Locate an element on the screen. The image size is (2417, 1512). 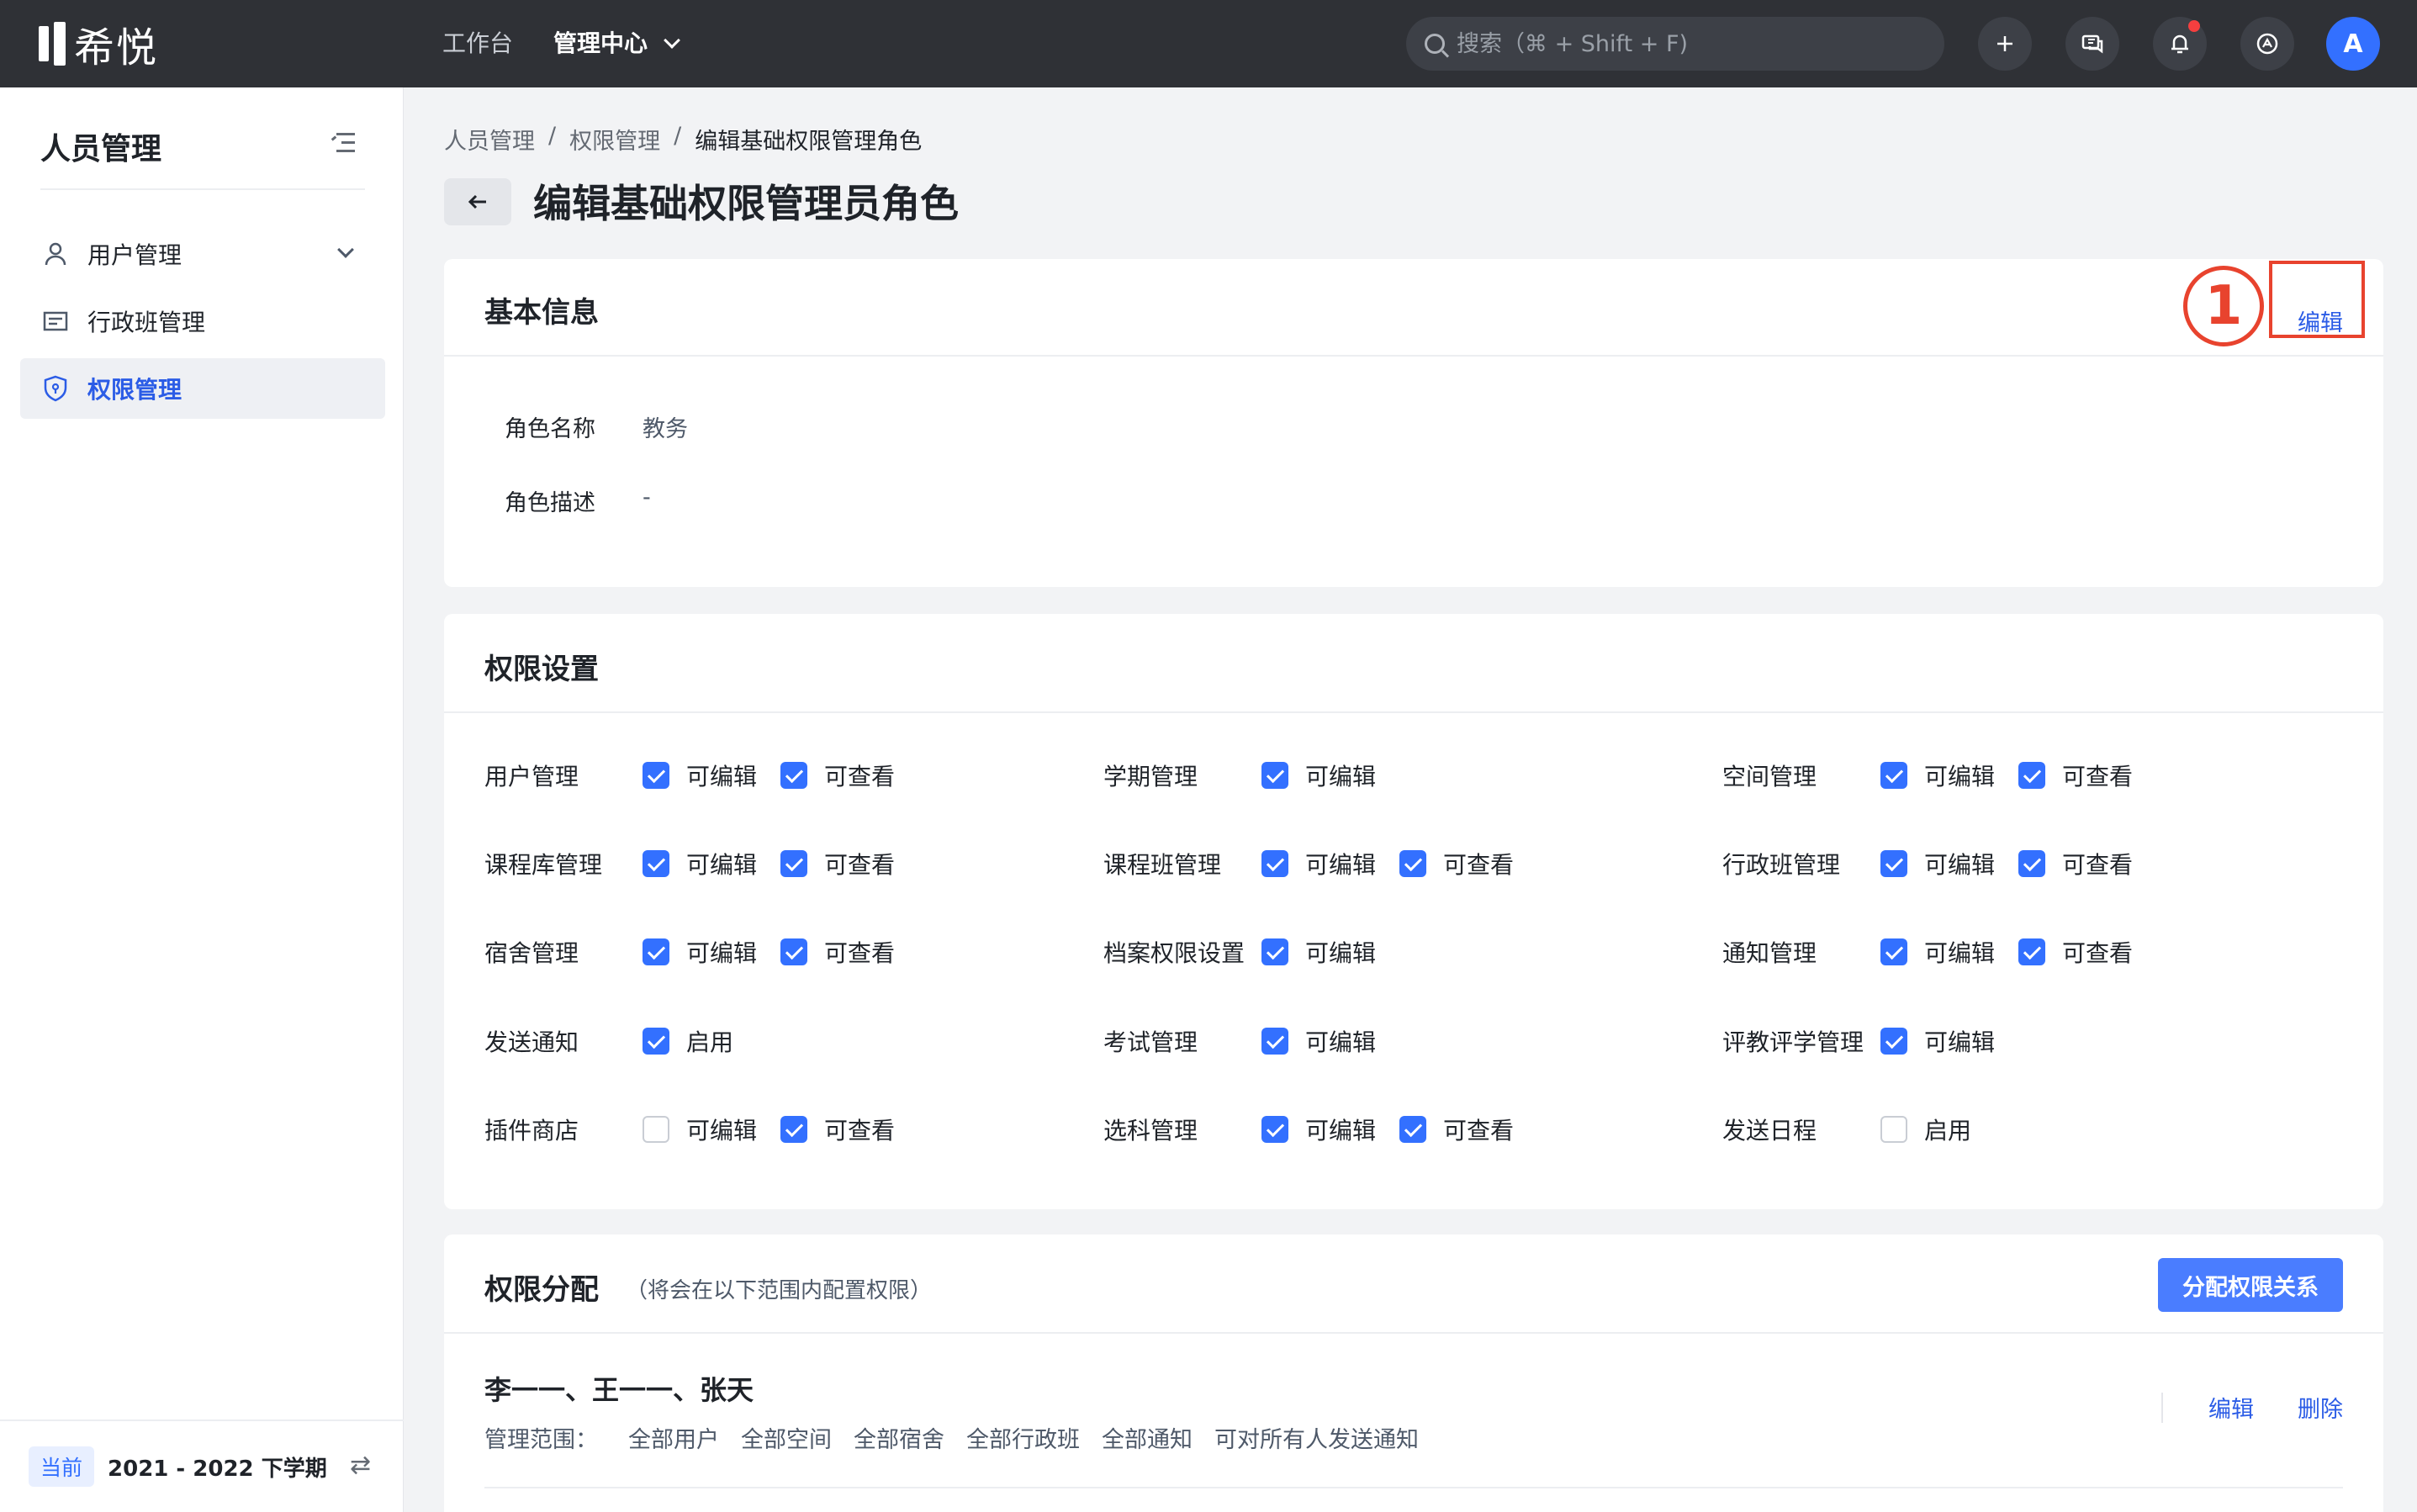
sidebar-item-users: 用户管理 is located at coordinates (202, 254).